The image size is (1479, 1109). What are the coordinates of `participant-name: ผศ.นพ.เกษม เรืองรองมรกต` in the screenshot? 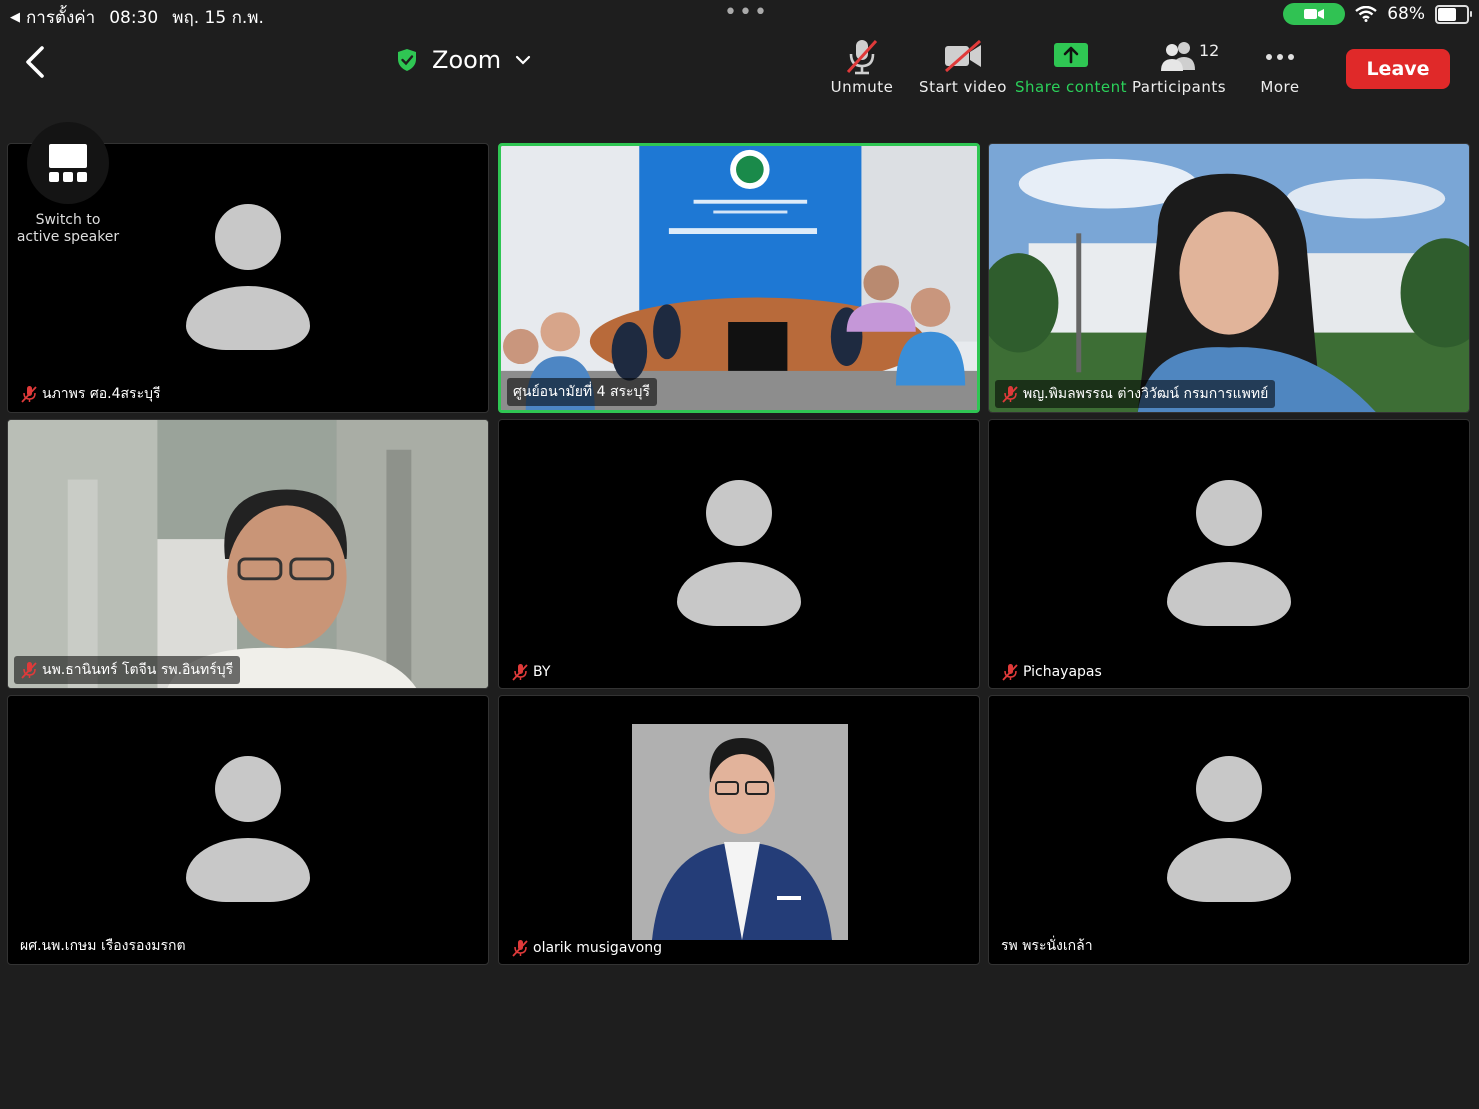 It's located at (103, 946).